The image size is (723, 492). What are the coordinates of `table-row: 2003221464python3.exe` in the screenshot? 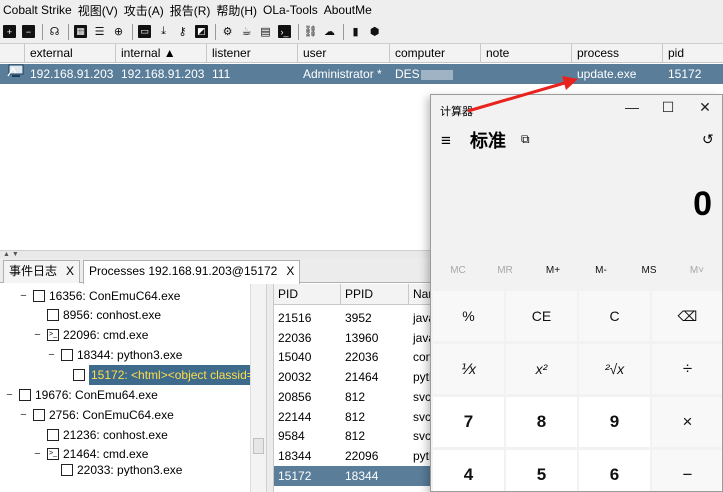 It's located at (361, 377).